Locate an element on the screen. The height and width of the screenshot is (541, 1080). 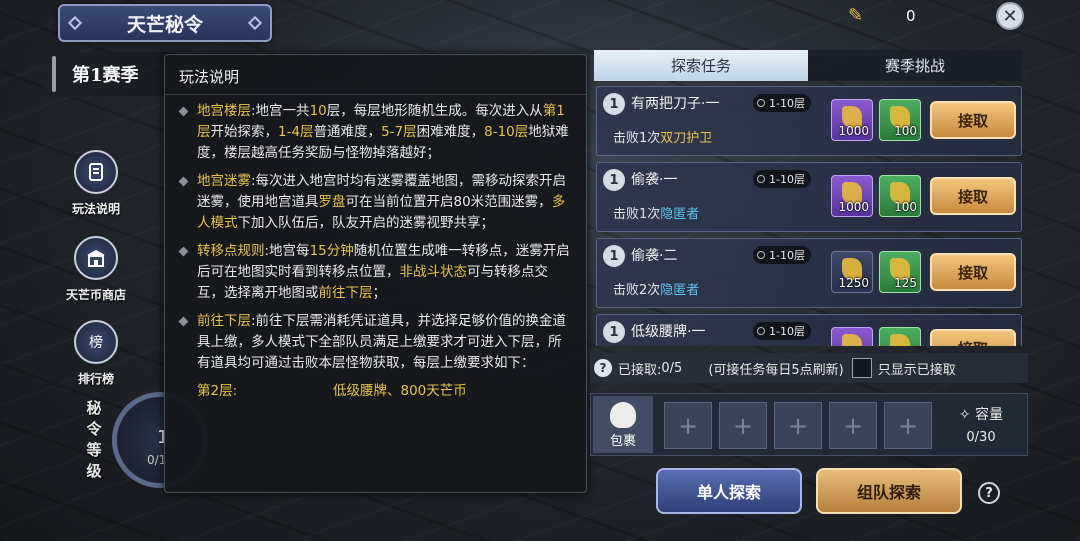
page-title: 天芒秘令 is located at coordinates (165, 23).